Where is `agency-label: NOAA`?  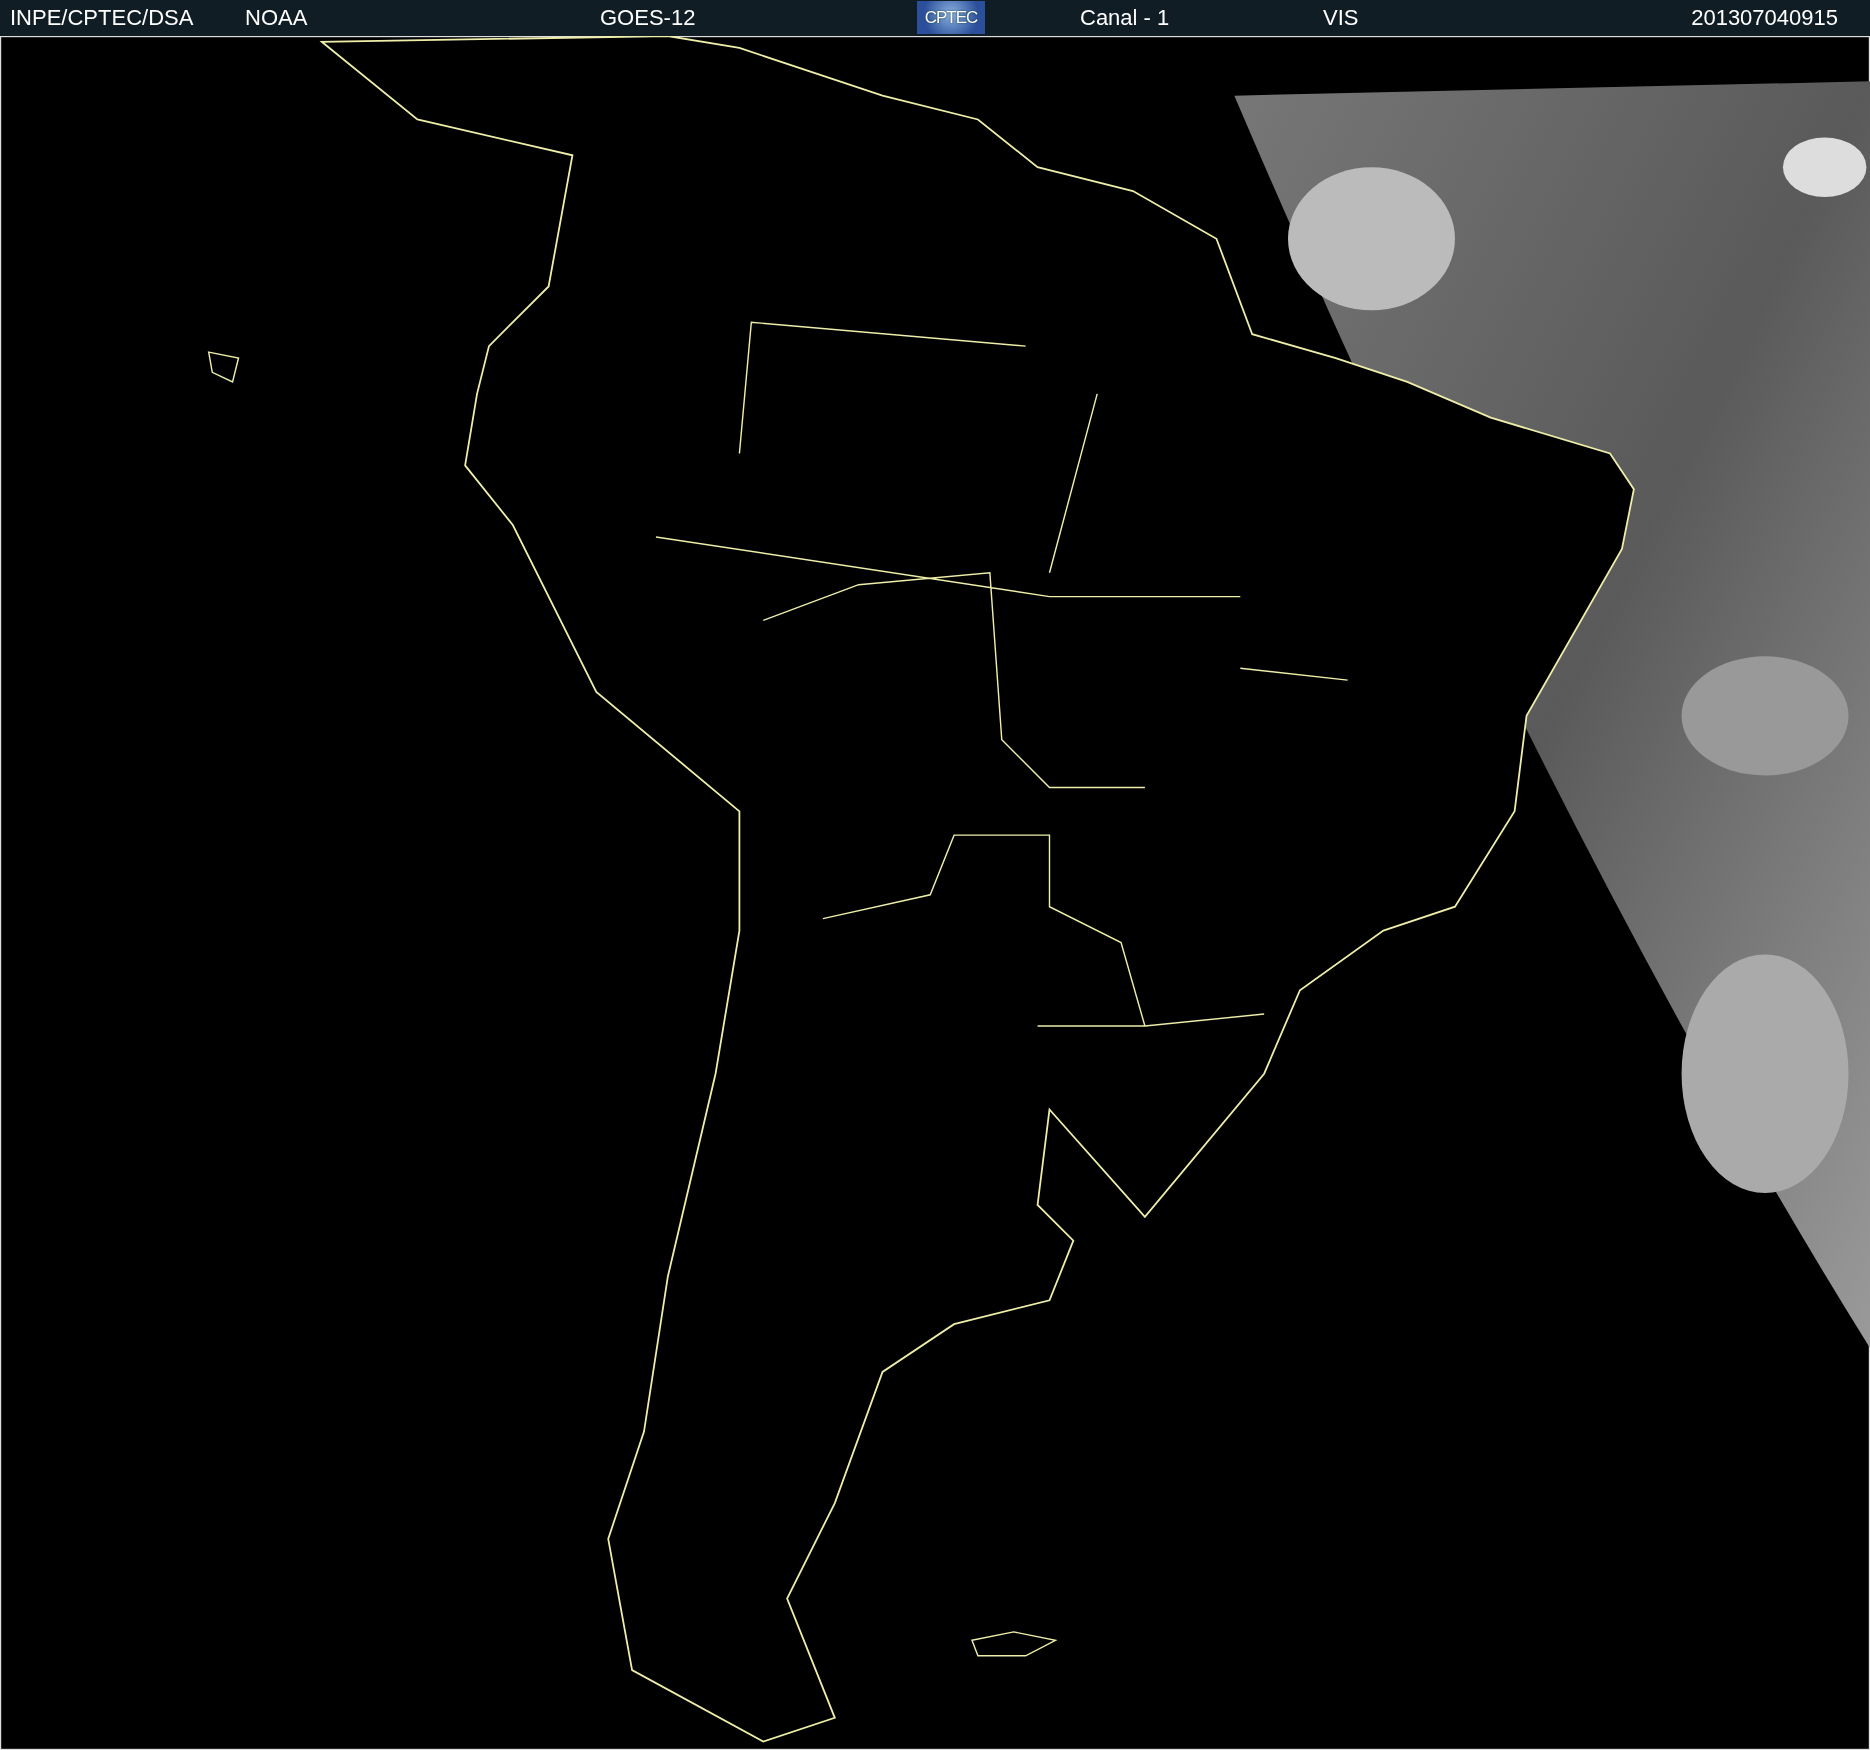
agency-label: NOAA is located at coordinates (276, 18).